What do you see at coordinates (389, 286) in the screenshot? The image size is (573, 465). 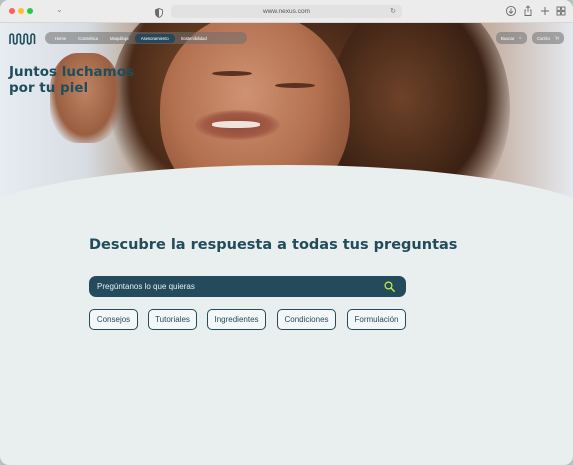 I see `search-submit-icon` at bounding box center [389, 286].